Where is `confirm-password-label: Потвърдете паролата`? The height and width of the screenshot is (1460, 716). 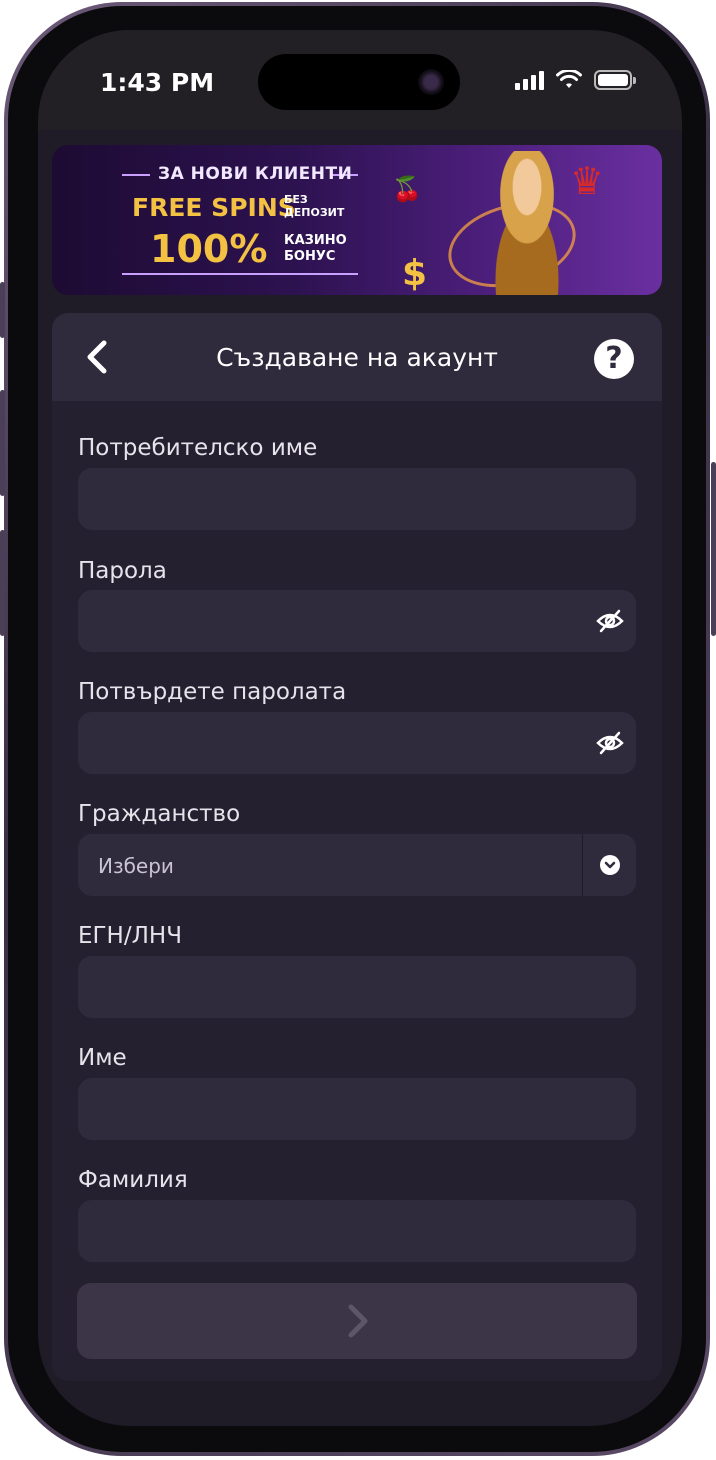
confirm-password-label: Потвърдете паролата is located at coordinates (212, 692).